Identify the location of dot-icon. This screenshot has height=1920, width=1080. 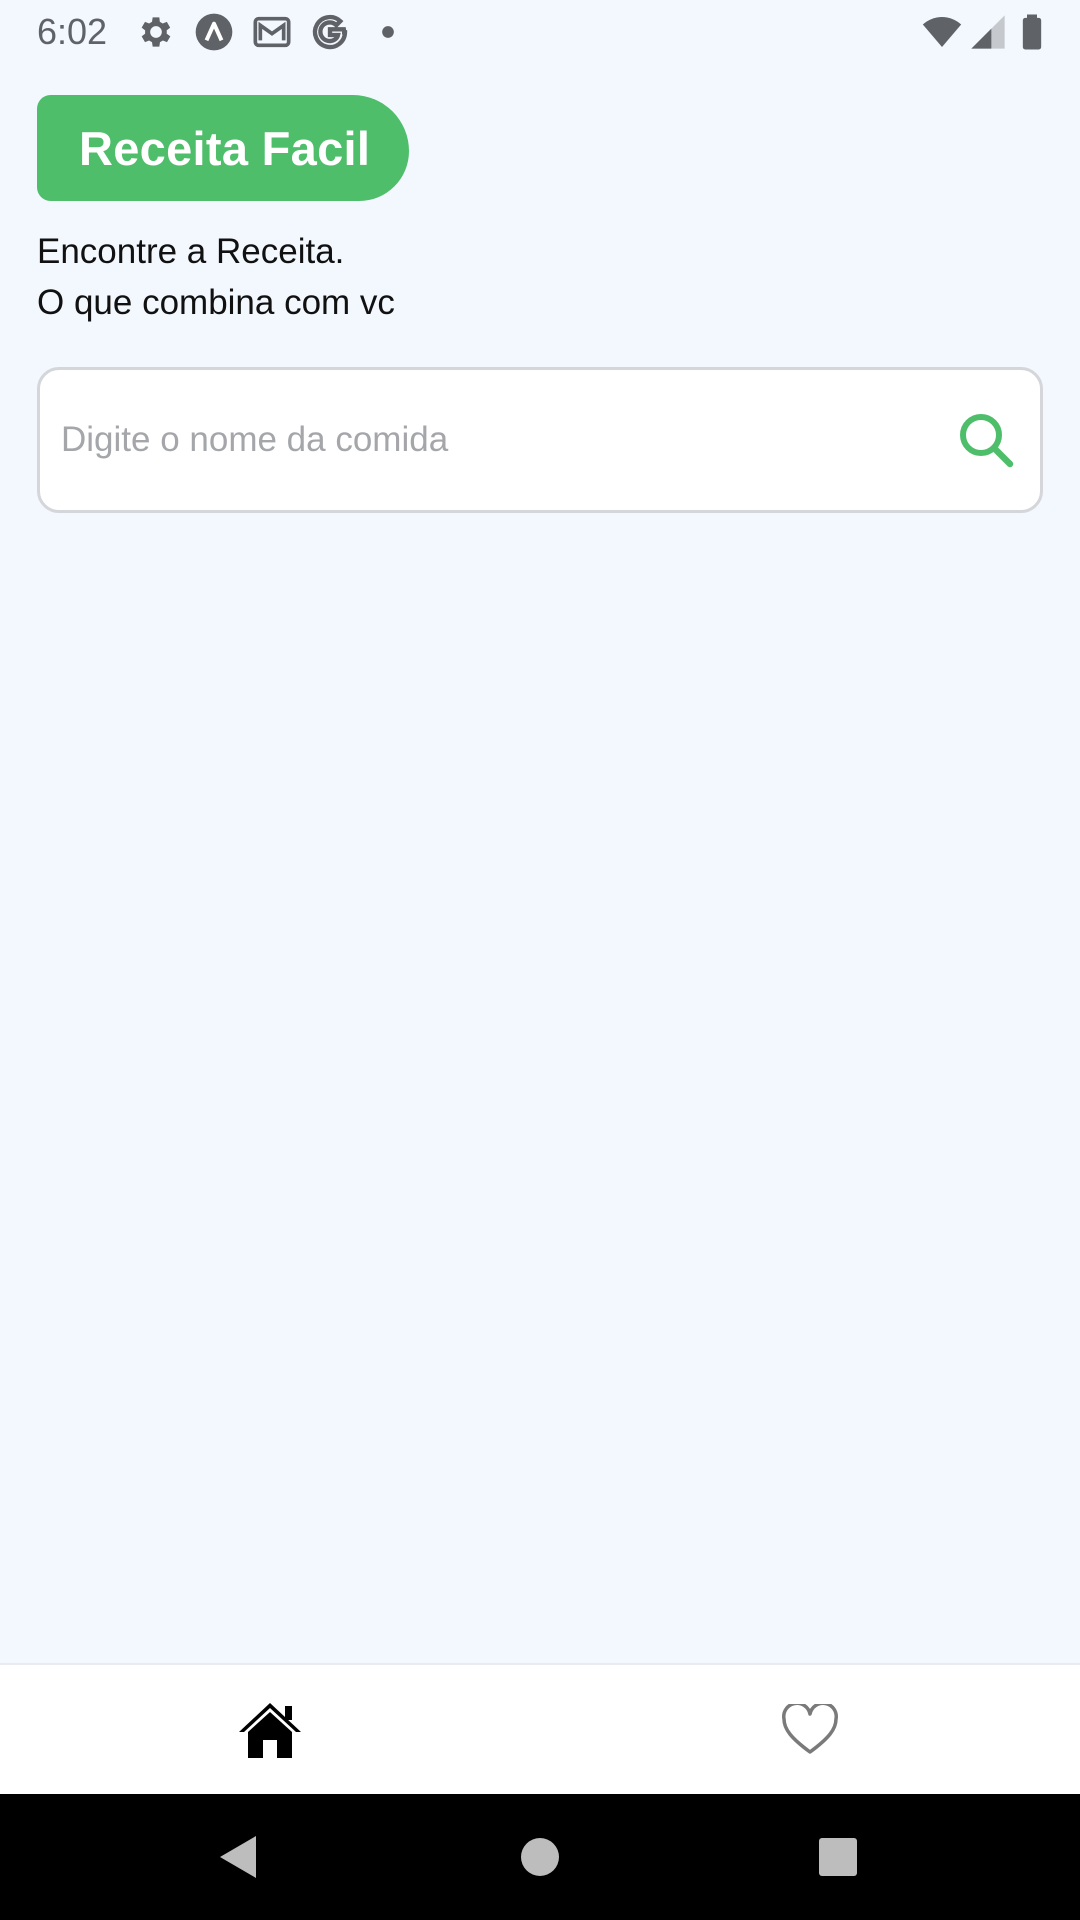
(388, 32).